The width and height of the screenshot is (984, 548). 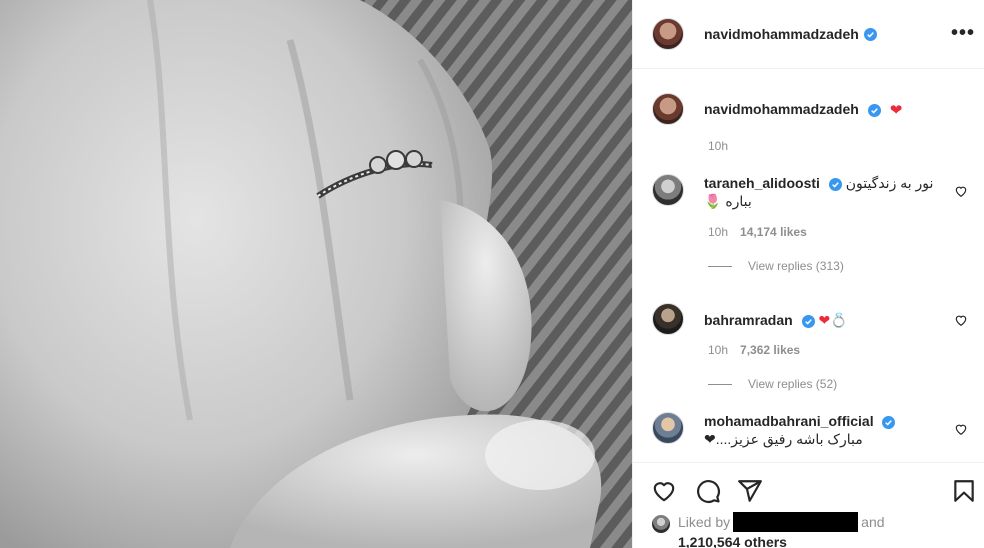 I want to click on commenter-username: mohamadbahrani_official, so click(x=789, y=421).